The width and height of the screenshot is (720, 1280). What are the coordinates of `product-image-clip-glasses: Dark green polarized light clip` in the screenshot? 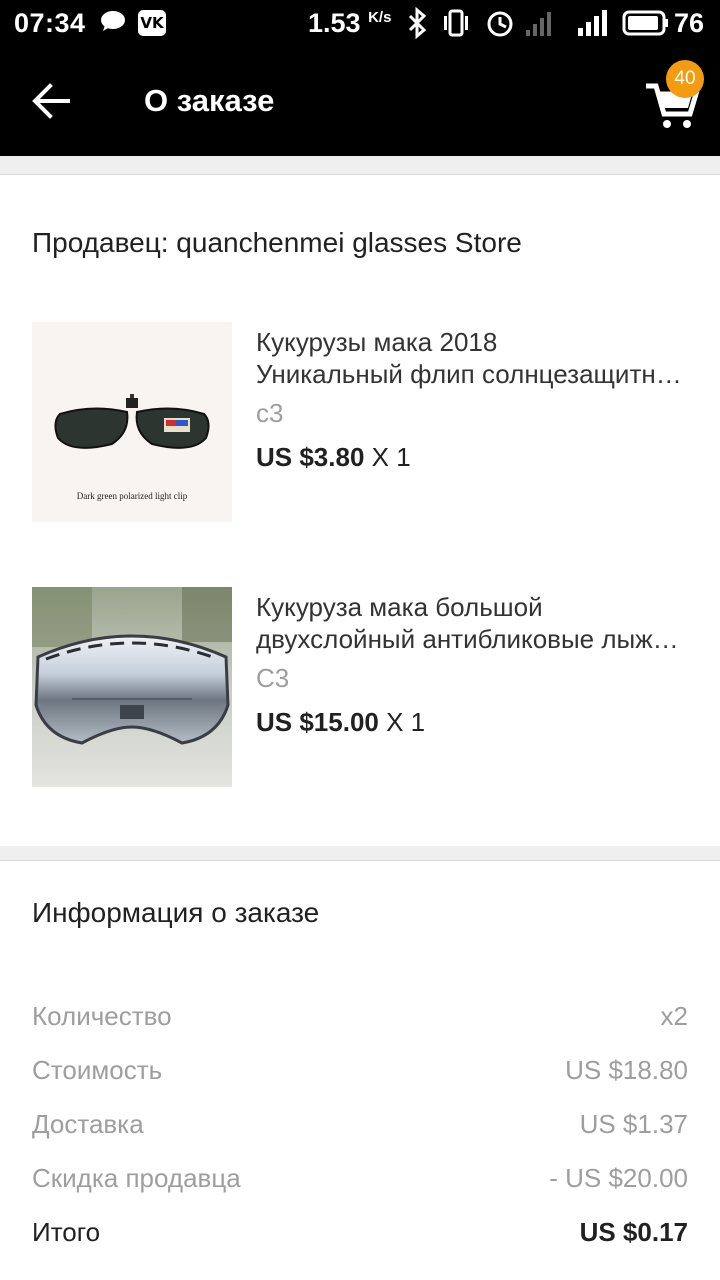 It's located at (132, 422).